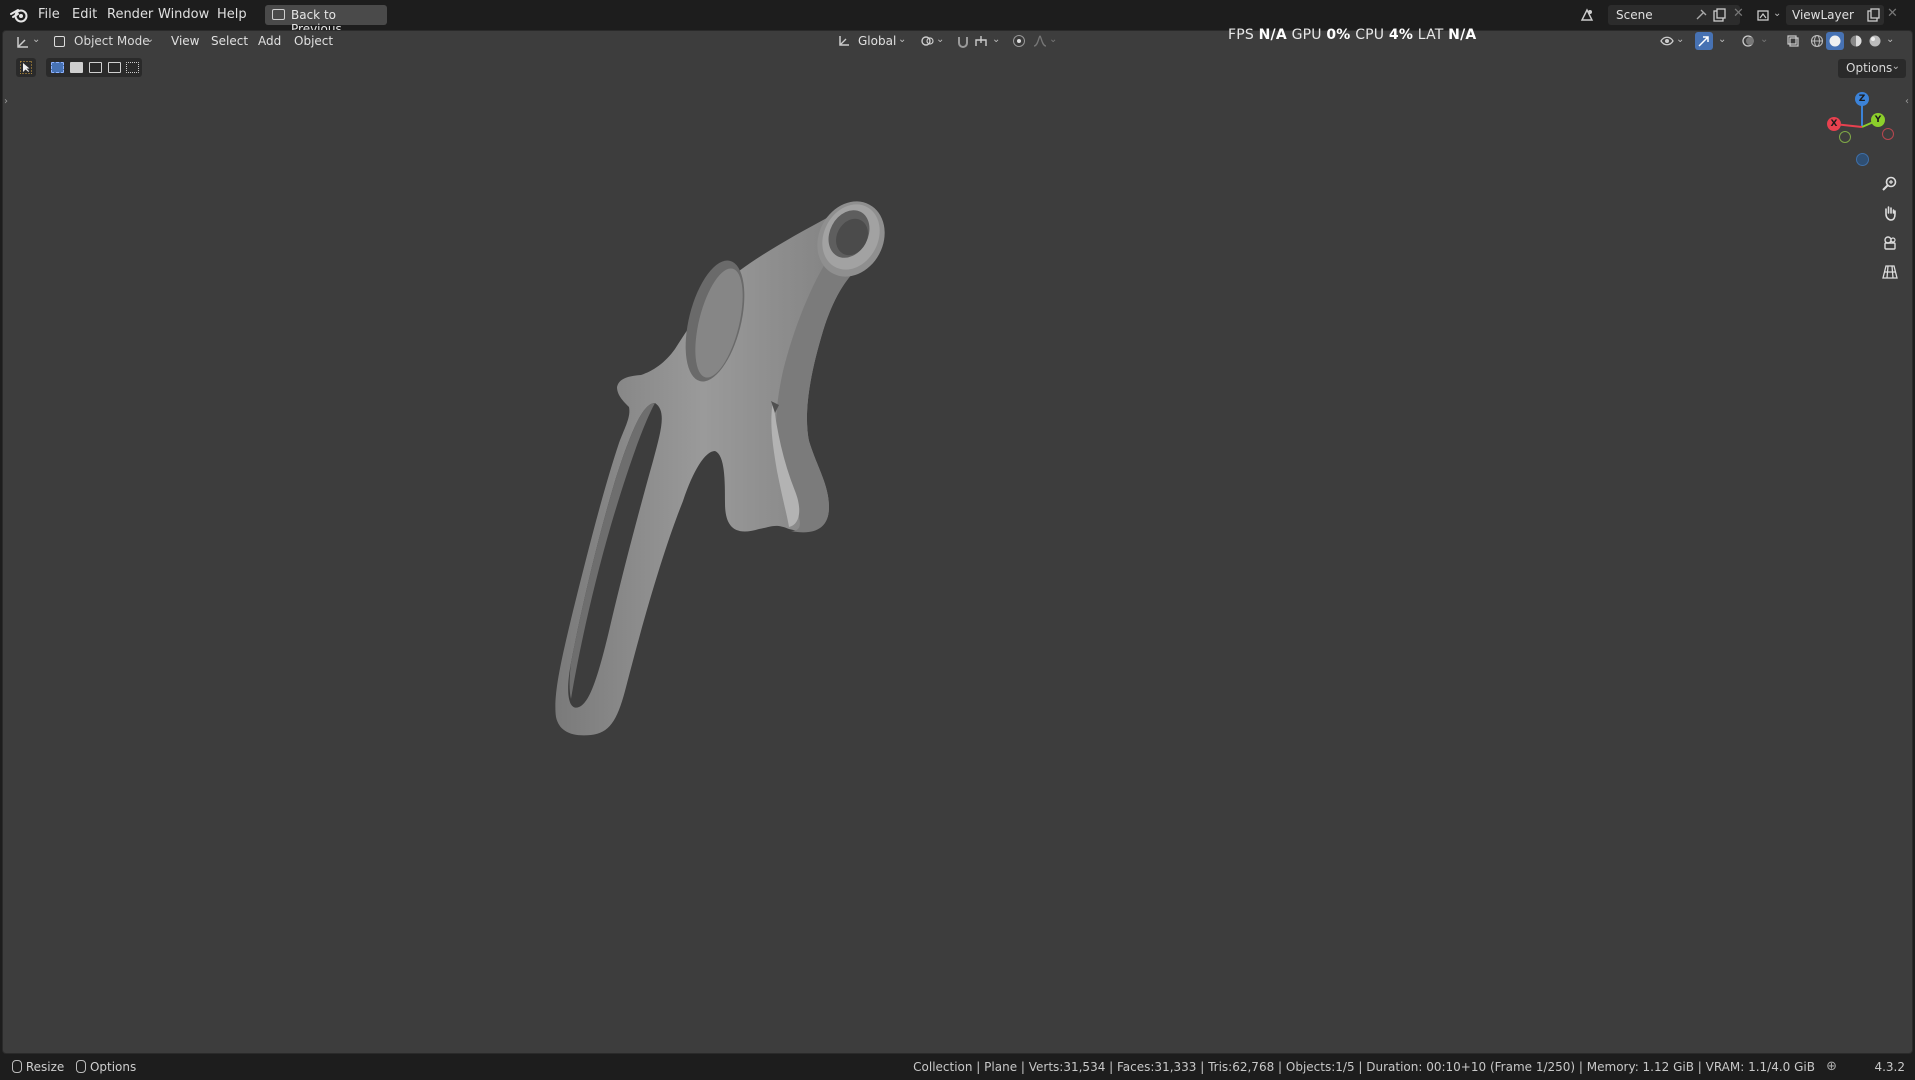  Describe the element at coordinates (1862, 99) in the screenshot. I see `axis-z-icon: Z` at that location.